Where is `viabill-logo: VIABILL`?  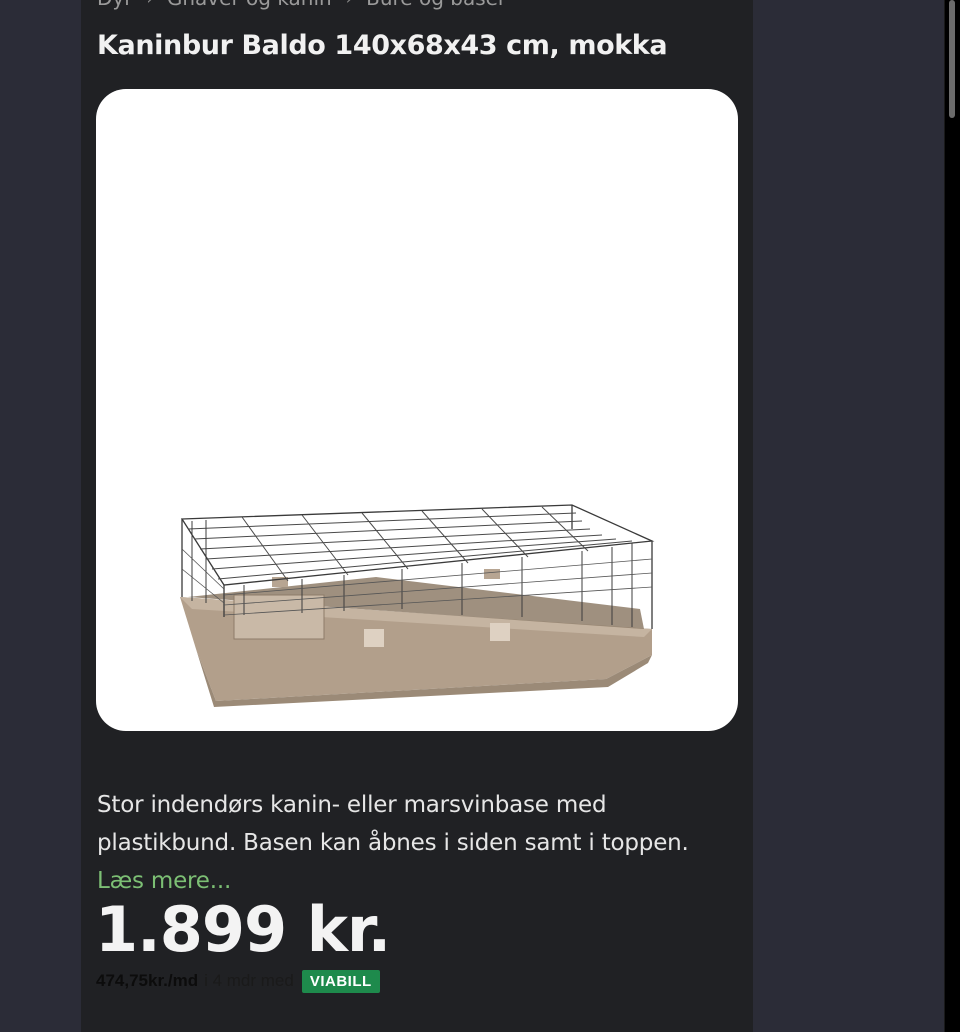 viabill-logo: VIABILL is located at coordinates (340, 981).